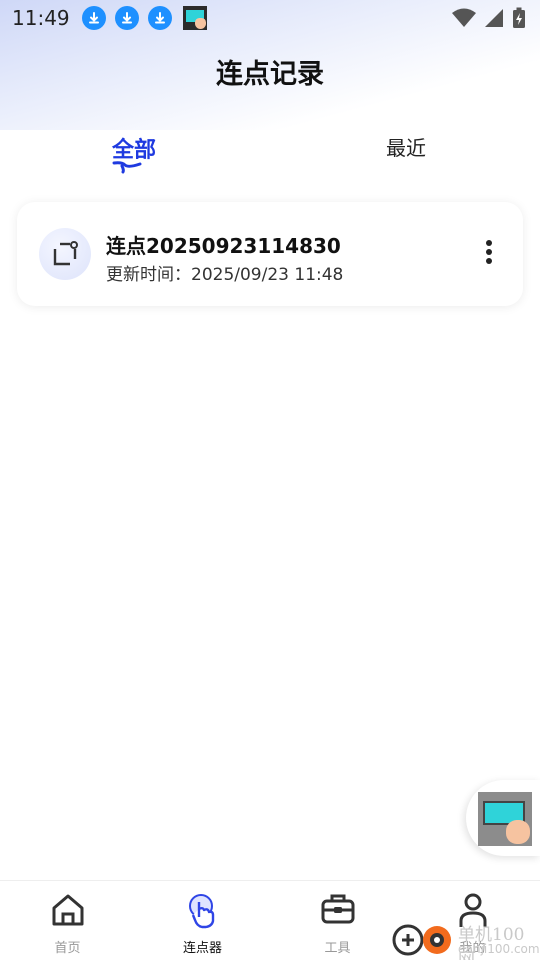 The image size is (540, 960). I want to click on wifi-icon, so click(464, 17).